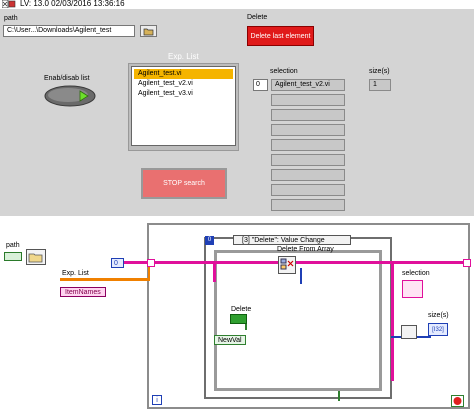 This screenshot has height=413, width=474. Describe the element at coordinates (339, 396) in the screenshot. I see `bool-wire` at that location.